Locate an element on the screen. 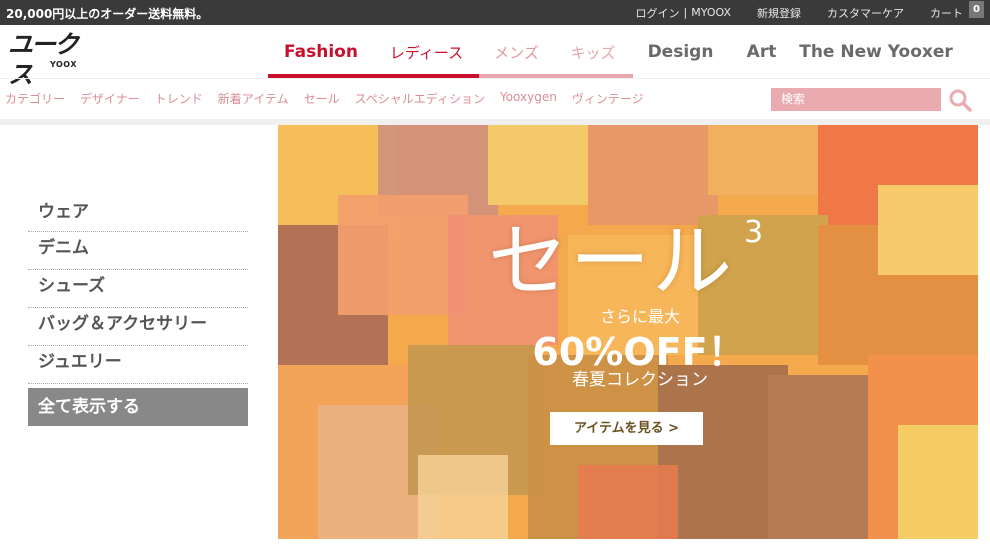 The height and width of the screenshot is (546, 990). subnav-category: カテゴリー is located at coordinates (35, 99).